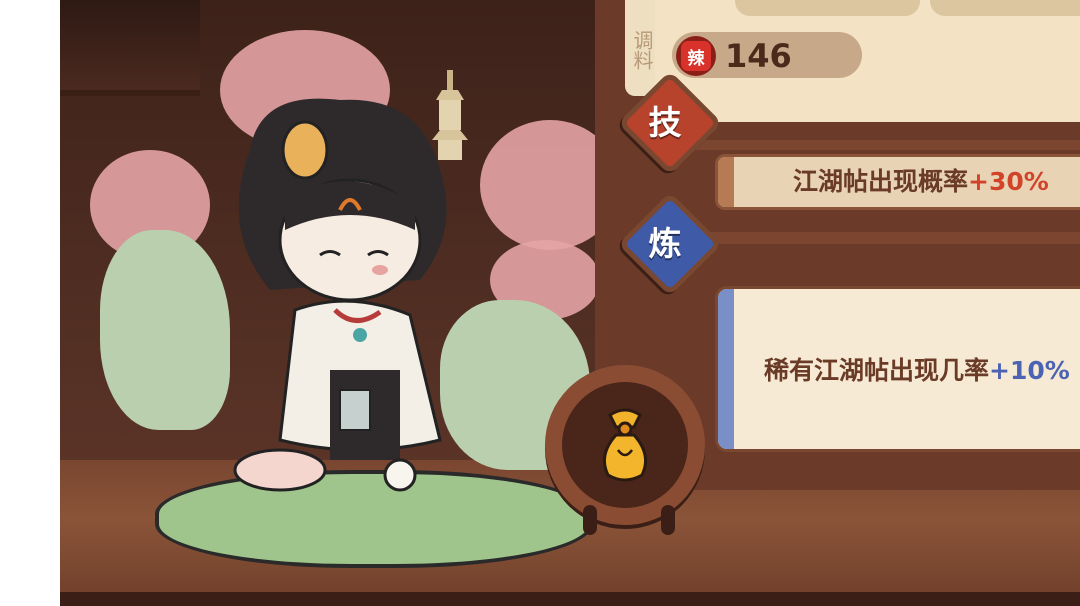 This screenshot has width=1080, height=606. I want to click on bonus-card: 江湖帖出现概率+30%, so click(897, 182).